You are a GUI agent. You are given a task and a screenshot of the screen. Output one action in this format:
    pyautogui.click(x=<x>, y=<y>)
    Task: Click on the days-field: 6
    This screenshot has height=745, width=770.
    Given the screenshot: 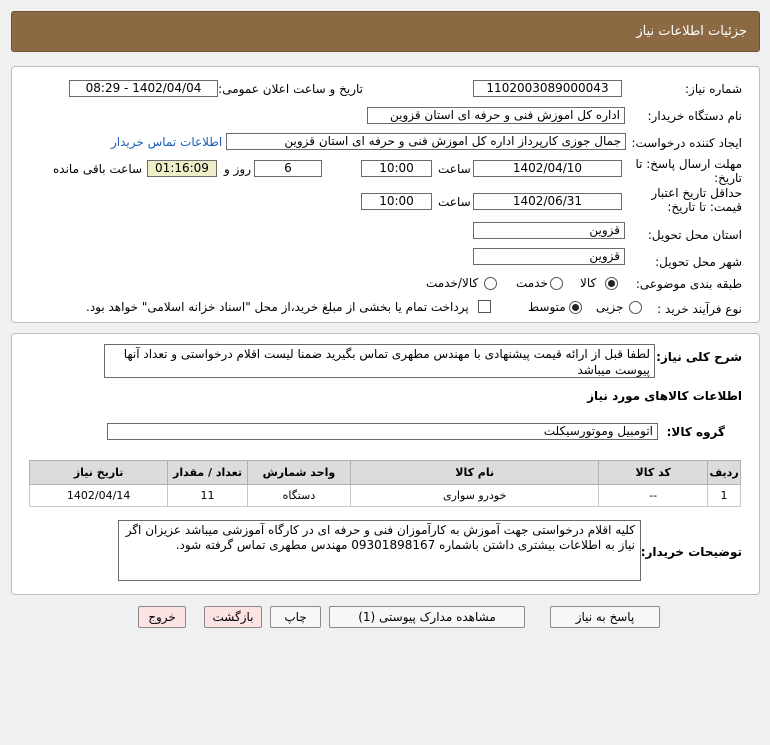 What is the action you would take?
    pyautogui.click(x=288, y=168)
    